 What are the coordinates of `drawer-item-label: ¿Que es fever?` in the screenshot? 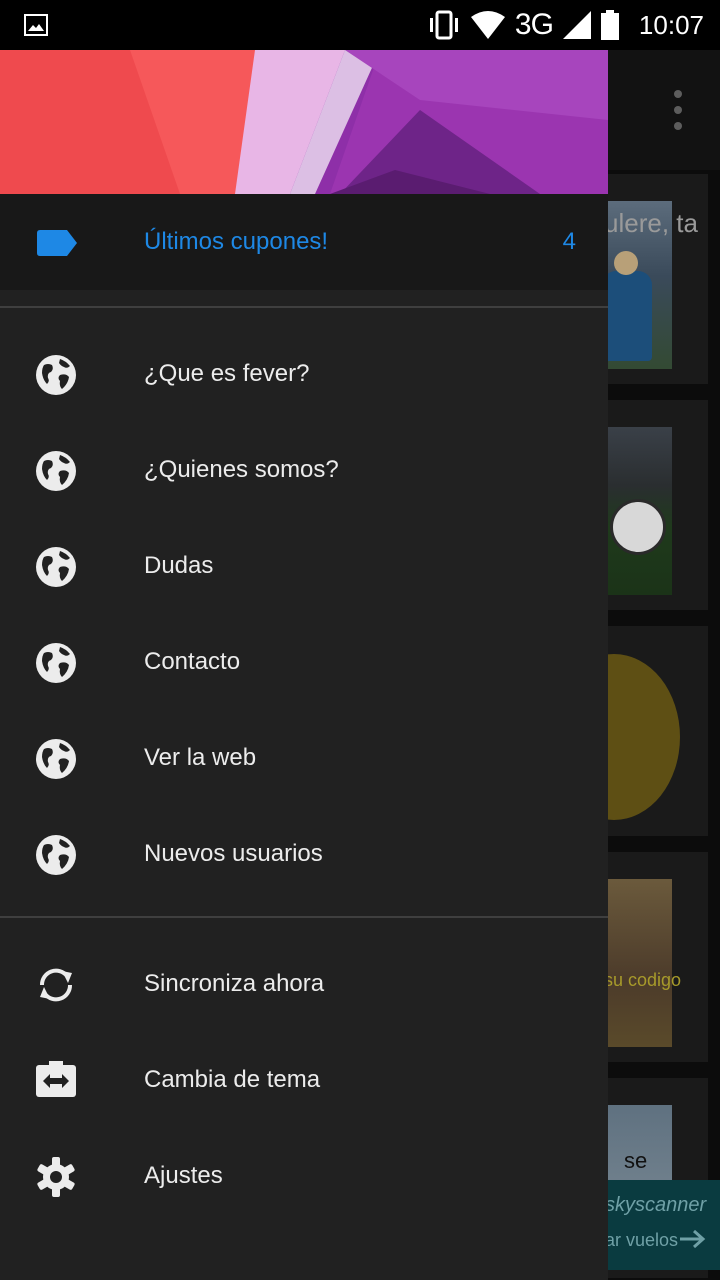 It's located at (227, 373).